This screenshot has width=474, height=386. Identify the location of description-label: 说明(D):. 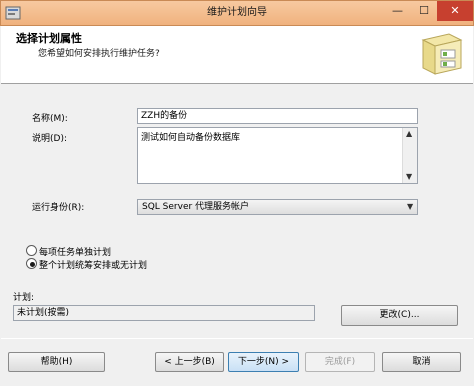
(49, 139).